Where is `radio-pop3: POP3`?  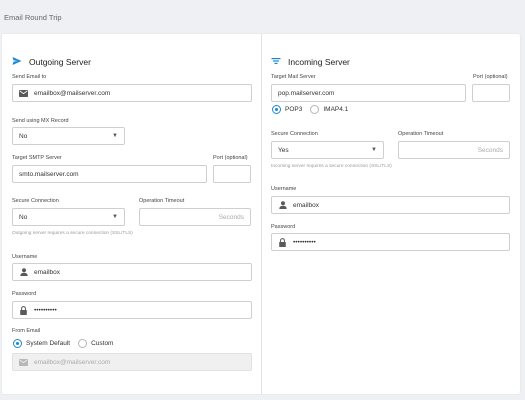 radio-pop3: POP3 is located at coordinates (287, 109).